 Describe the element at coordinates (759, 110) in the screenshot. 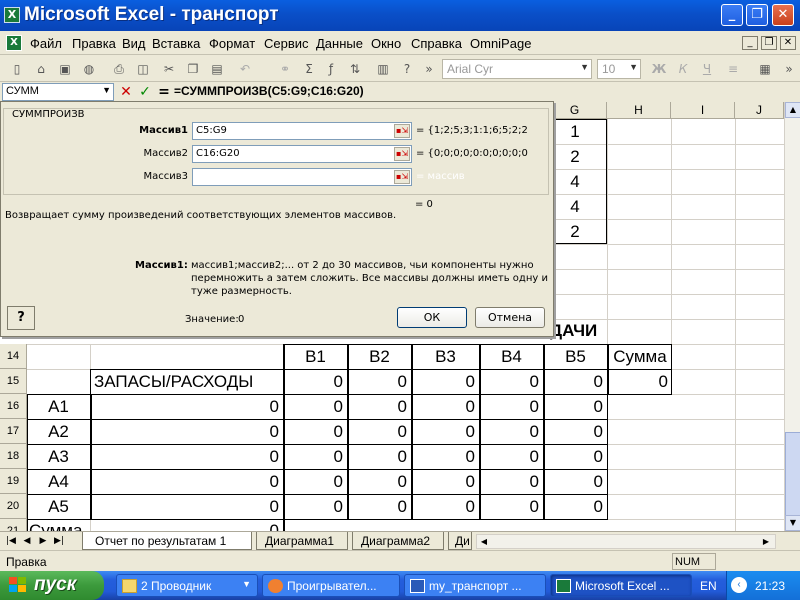

I see `column-header-j: J` at that location.